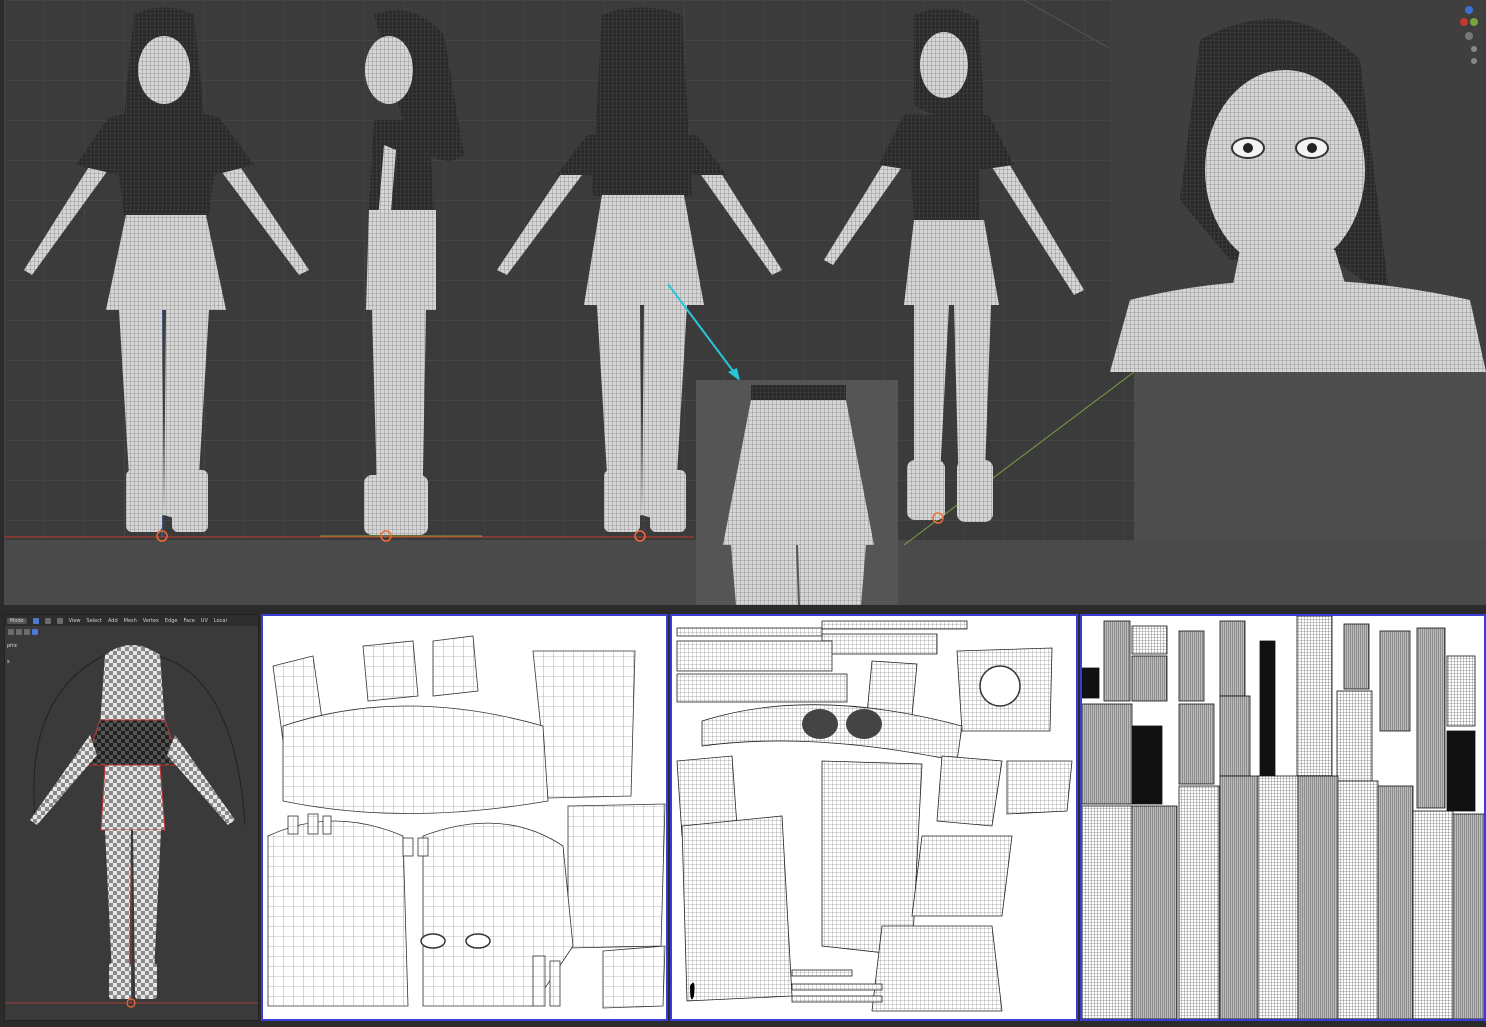 This screenshot has height=1027, width=1486. What do you see at coordinates (464, 817) in the screenshot?
I see `uv-layout-body` at bounding box center [464, 817].